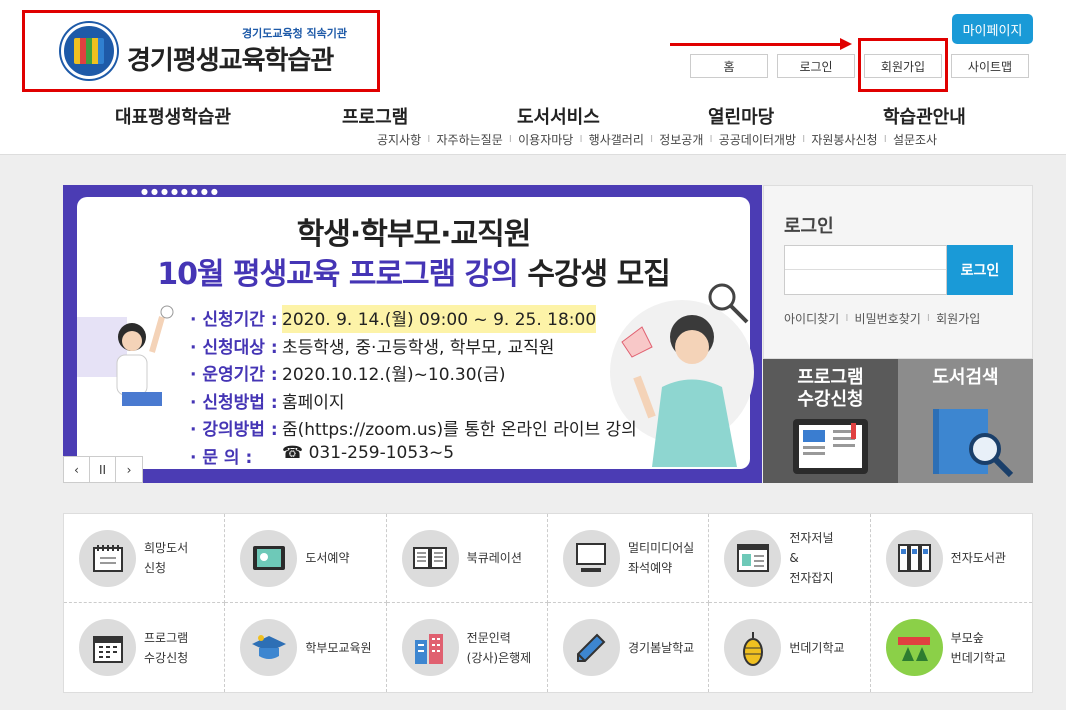 The image size is (1066, 710). What do you see at coordinates (830, 388) in the screenshot?
I see `program-enroll-label: 프로그램 수강신청` at bounding box center [830, 388].